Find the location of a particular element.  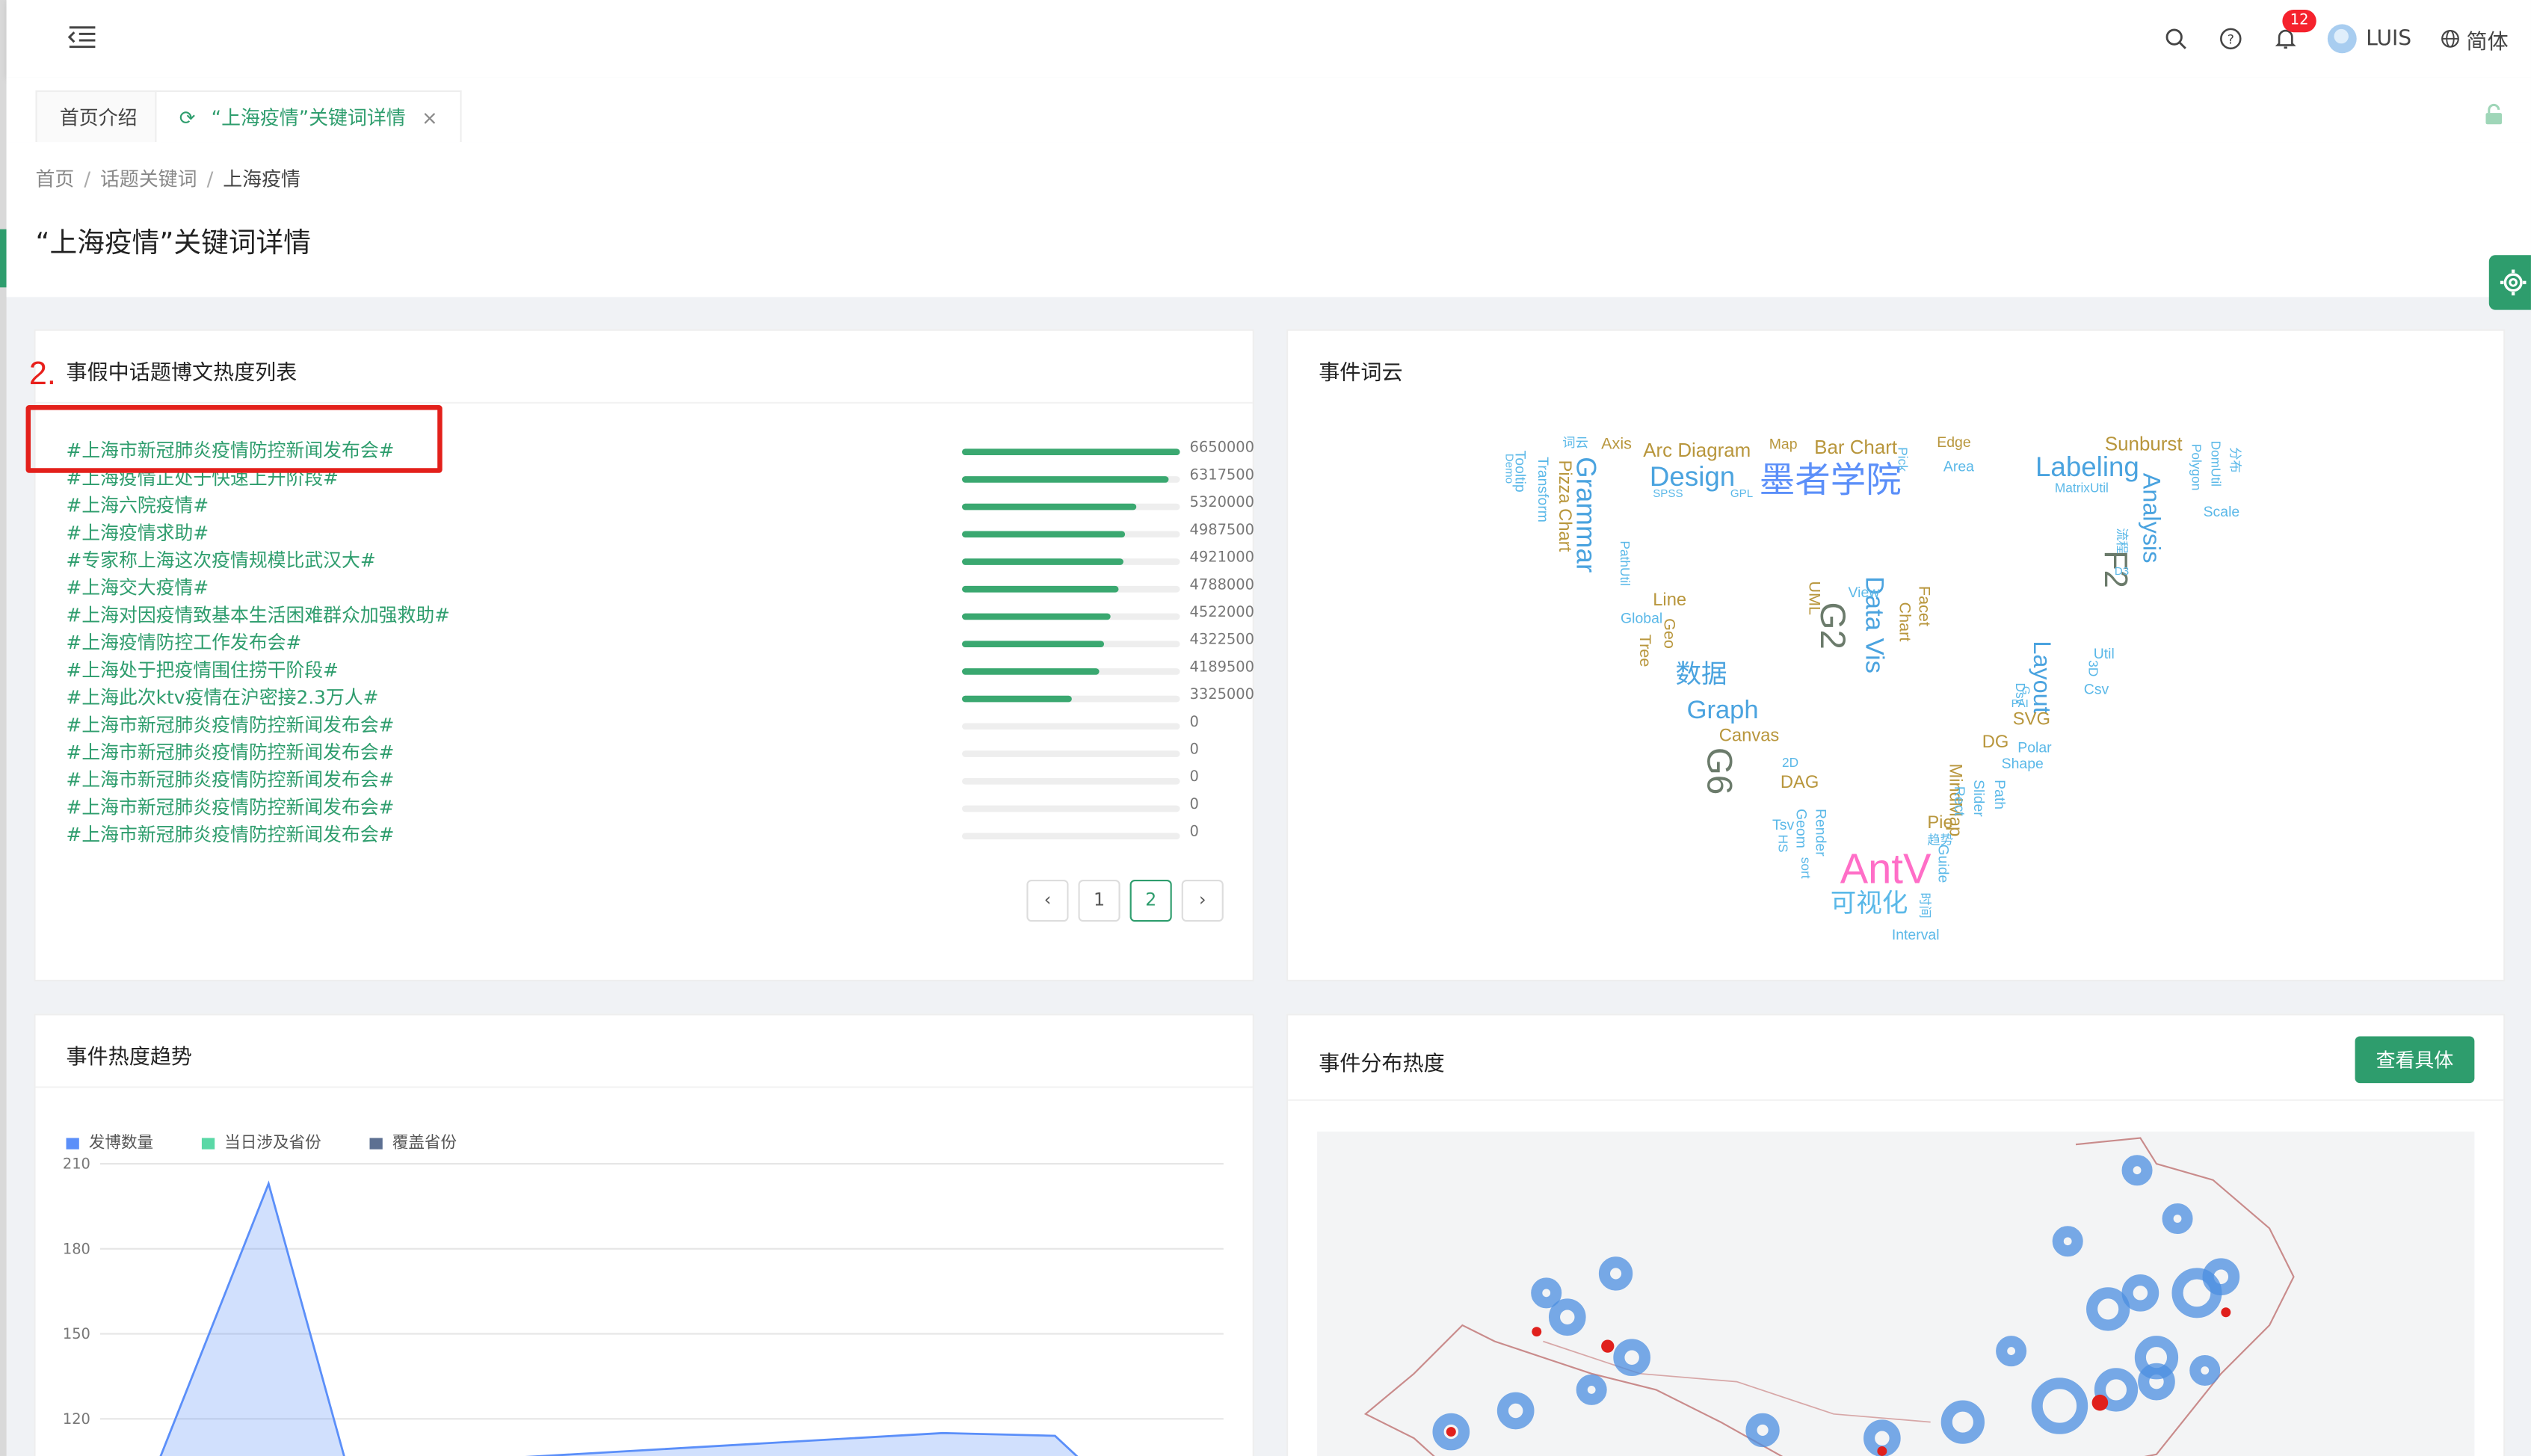

cloud-word: HS is located at coordinates (1783, 843).